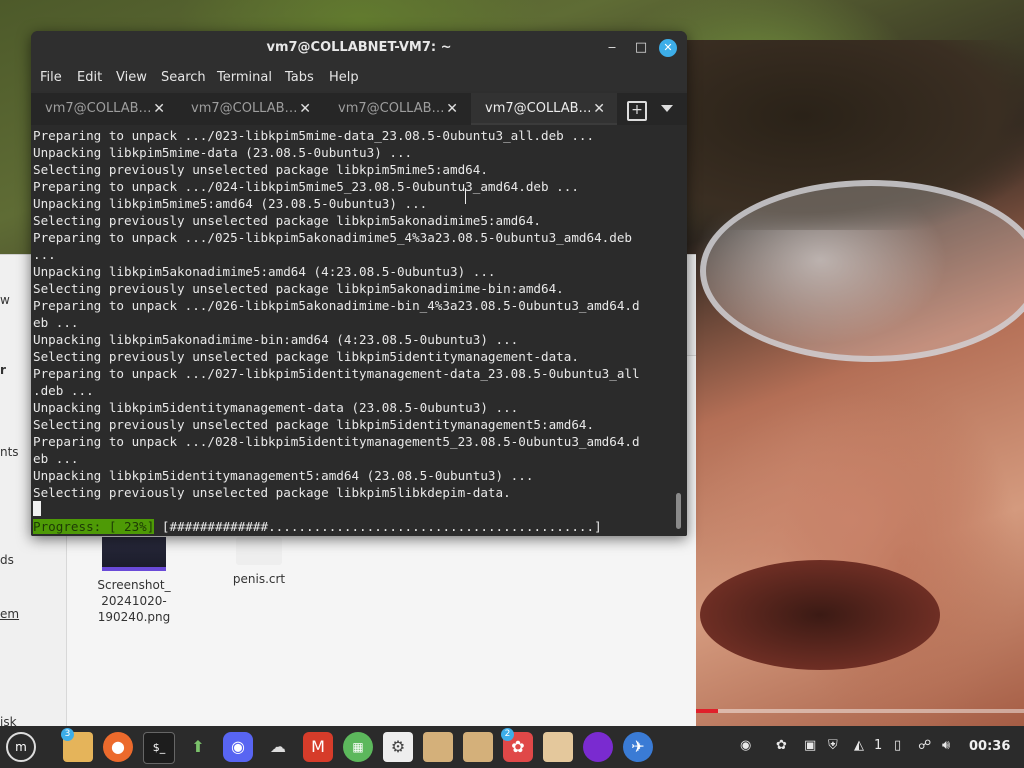 Image resolution: width=1024 pixels, height=768 pixels. What do you see at coordinates (862, 271) in the screenshot?
I see `video-glasses-area` at bounding box center [862, 271].